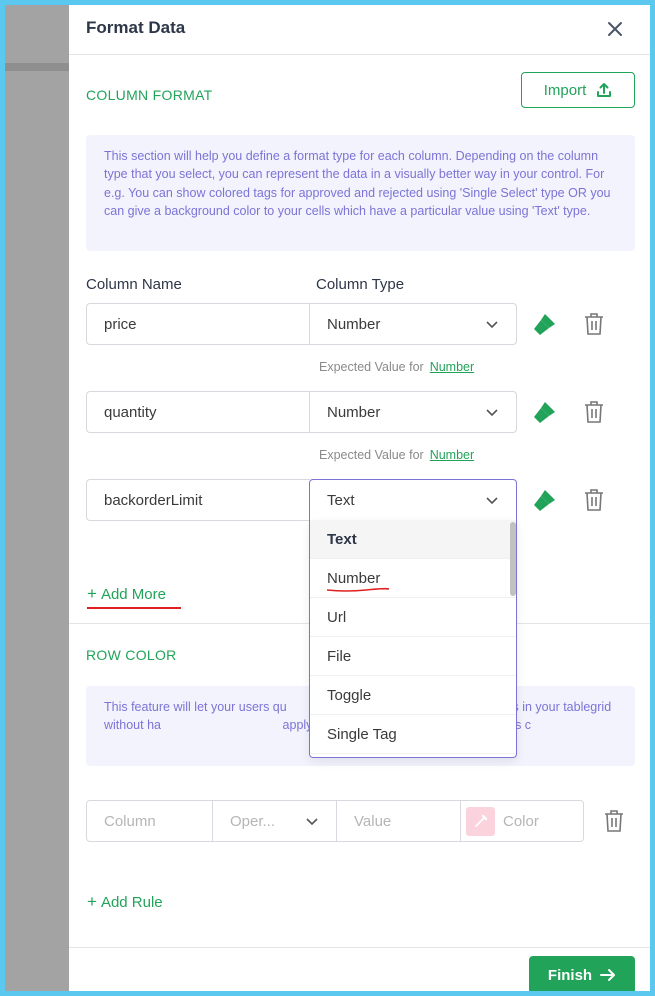  Describe the element at coordinates (604, 90) in the screenshot. I see `upload-icon` at that location.